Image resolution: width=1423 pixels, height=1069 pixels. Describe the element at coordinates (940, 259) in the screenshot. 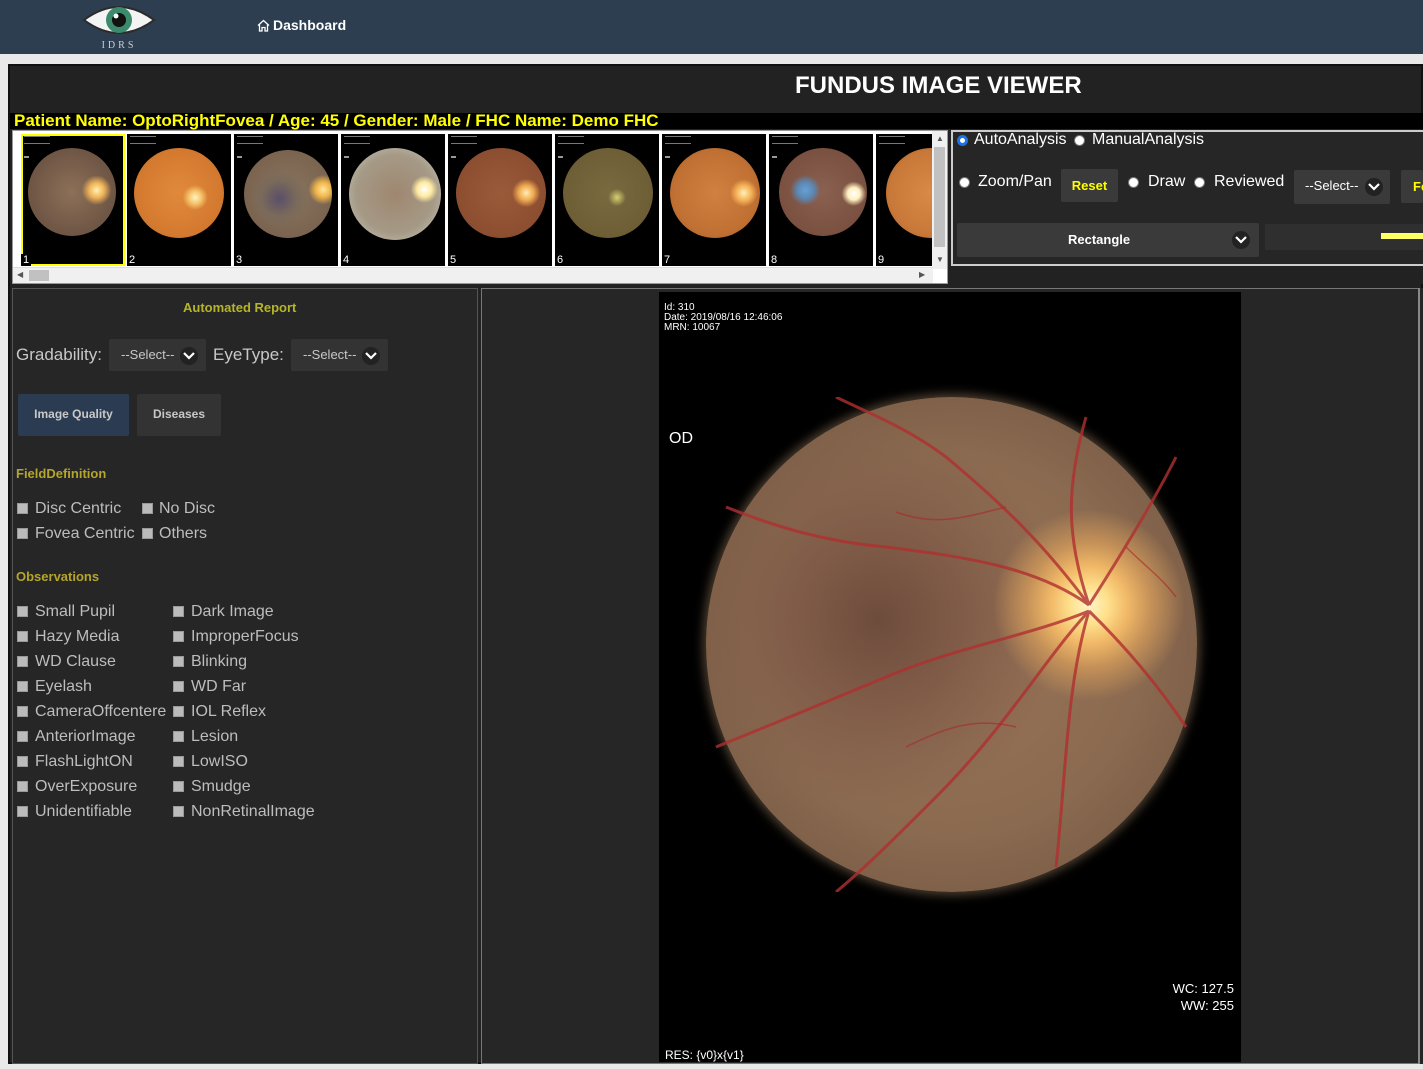

I see `scroll-down-icon: ▼` at that location.